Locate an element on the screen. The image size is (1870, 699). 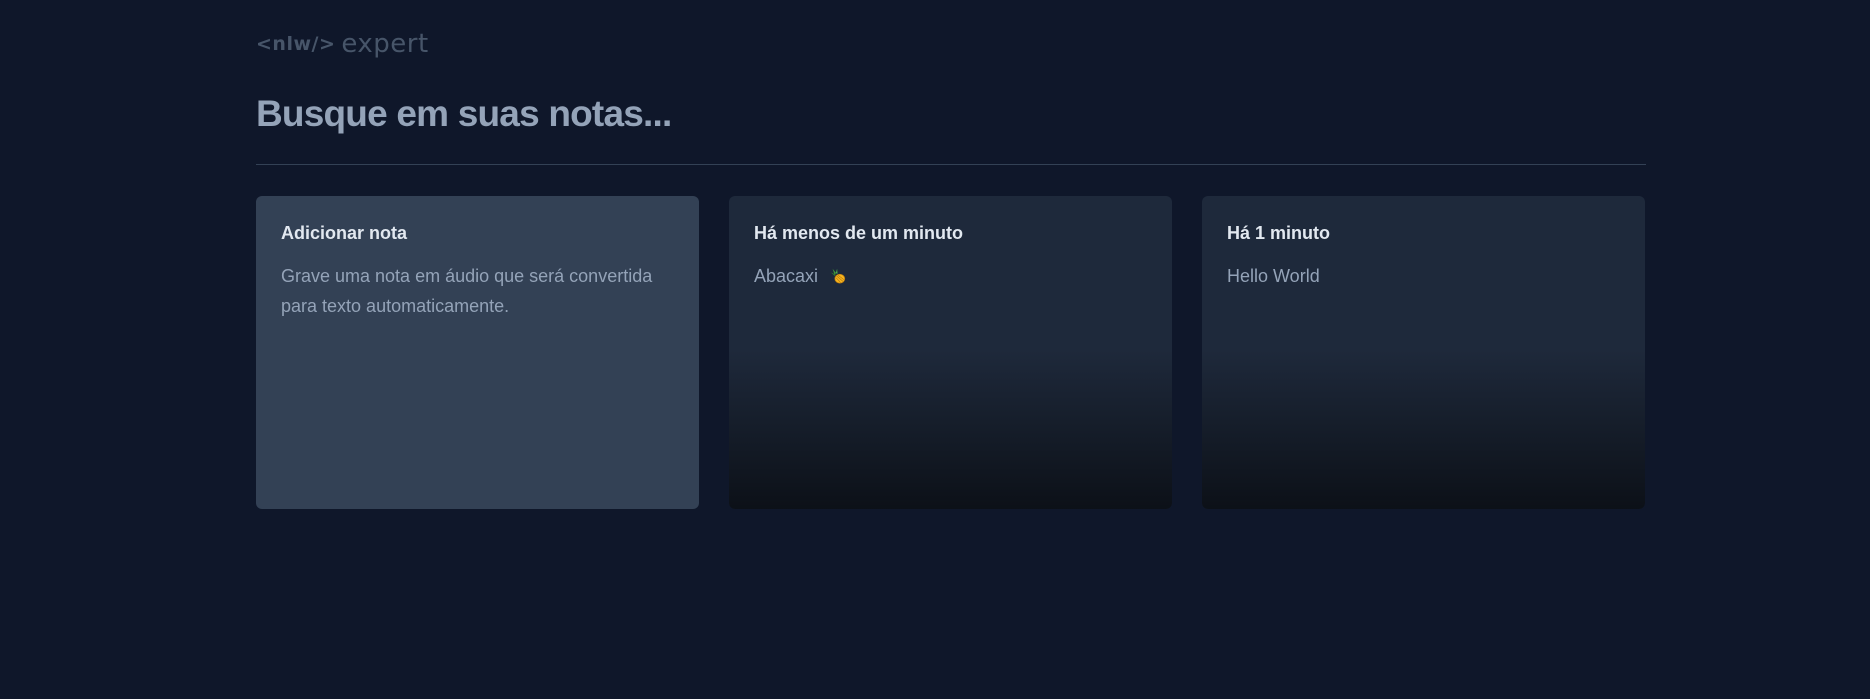
logo-code-text: <nlw/> is located at coordinates (296, 44).